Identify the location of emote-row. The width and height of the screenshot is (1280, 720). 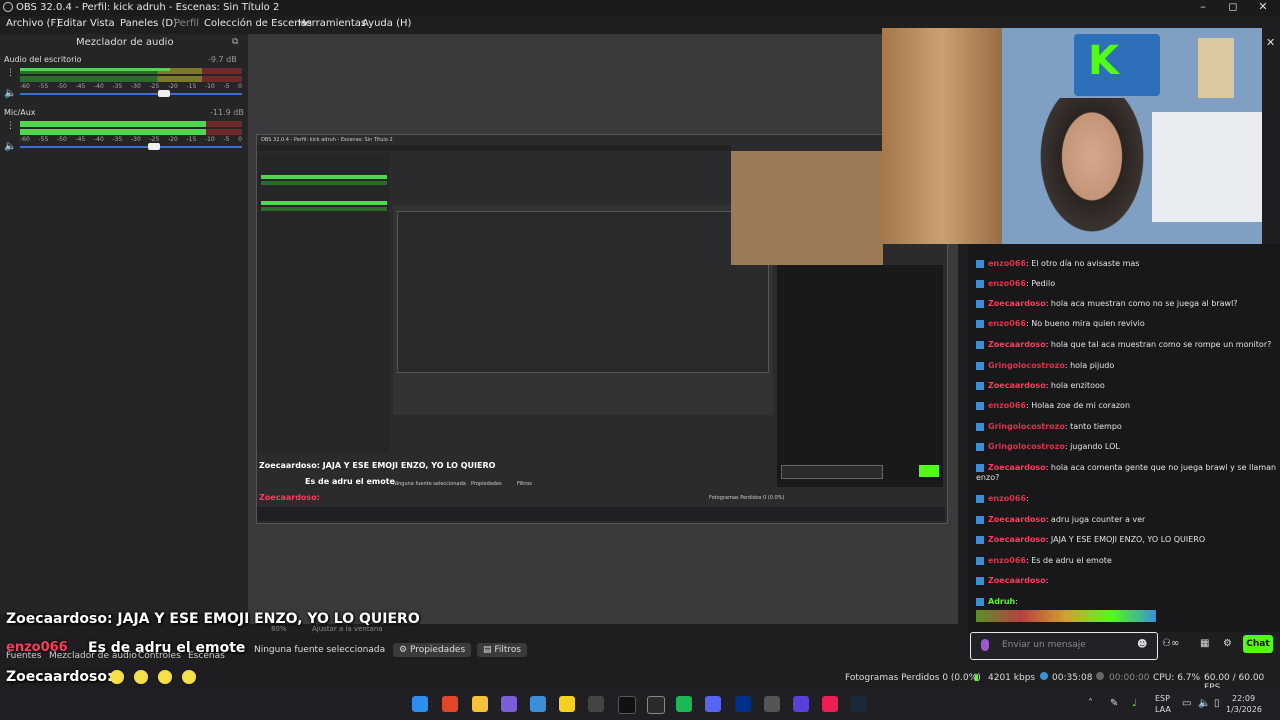
(1066, 616).